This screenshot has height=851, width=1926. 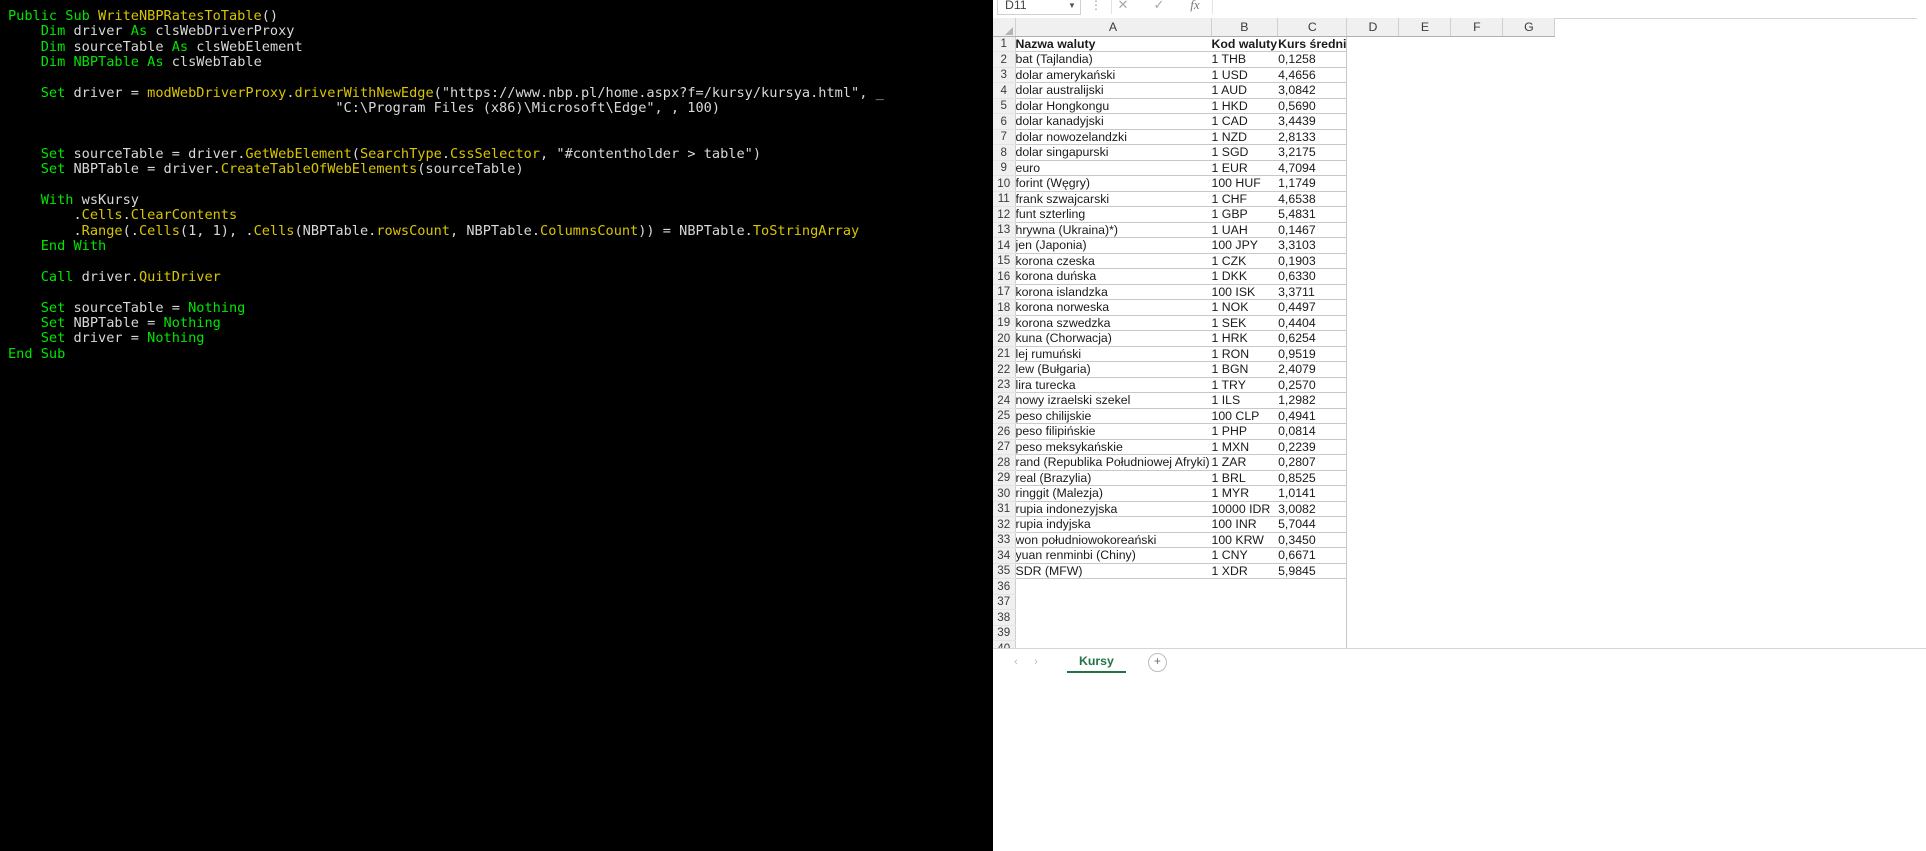 I want to click on cell-g19, so click(x=1528, y=323).